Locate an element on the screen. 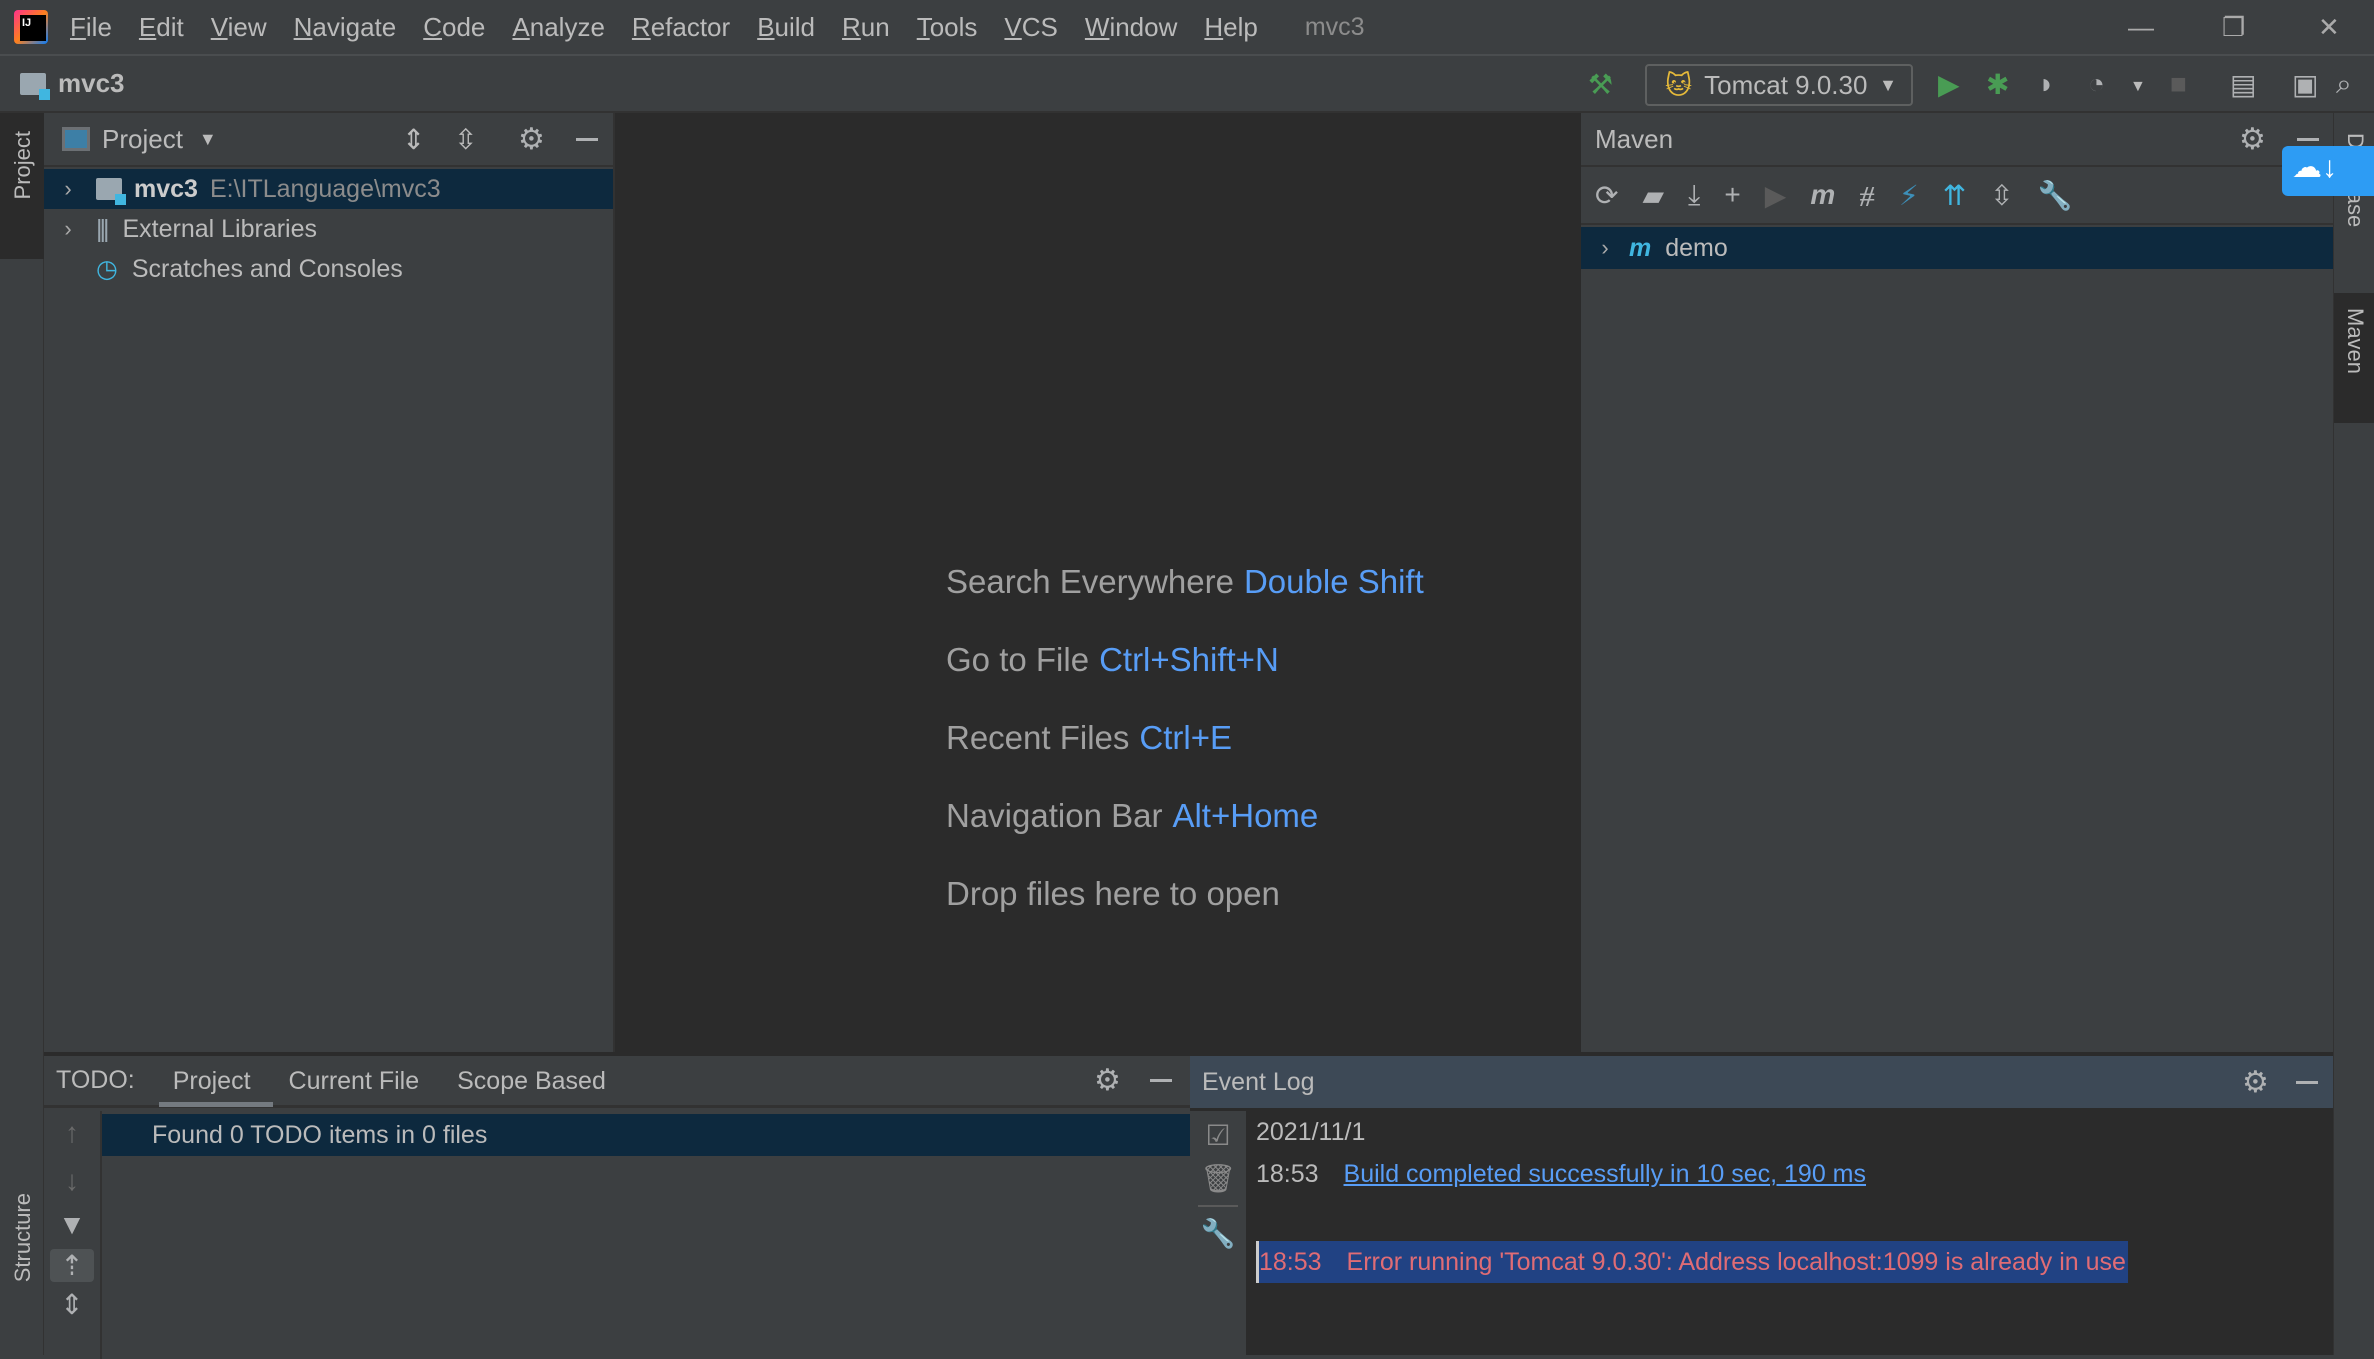 This screenshot has height=1359, width=2374. minimize-icon: — is located at coordinates (2141, 27).